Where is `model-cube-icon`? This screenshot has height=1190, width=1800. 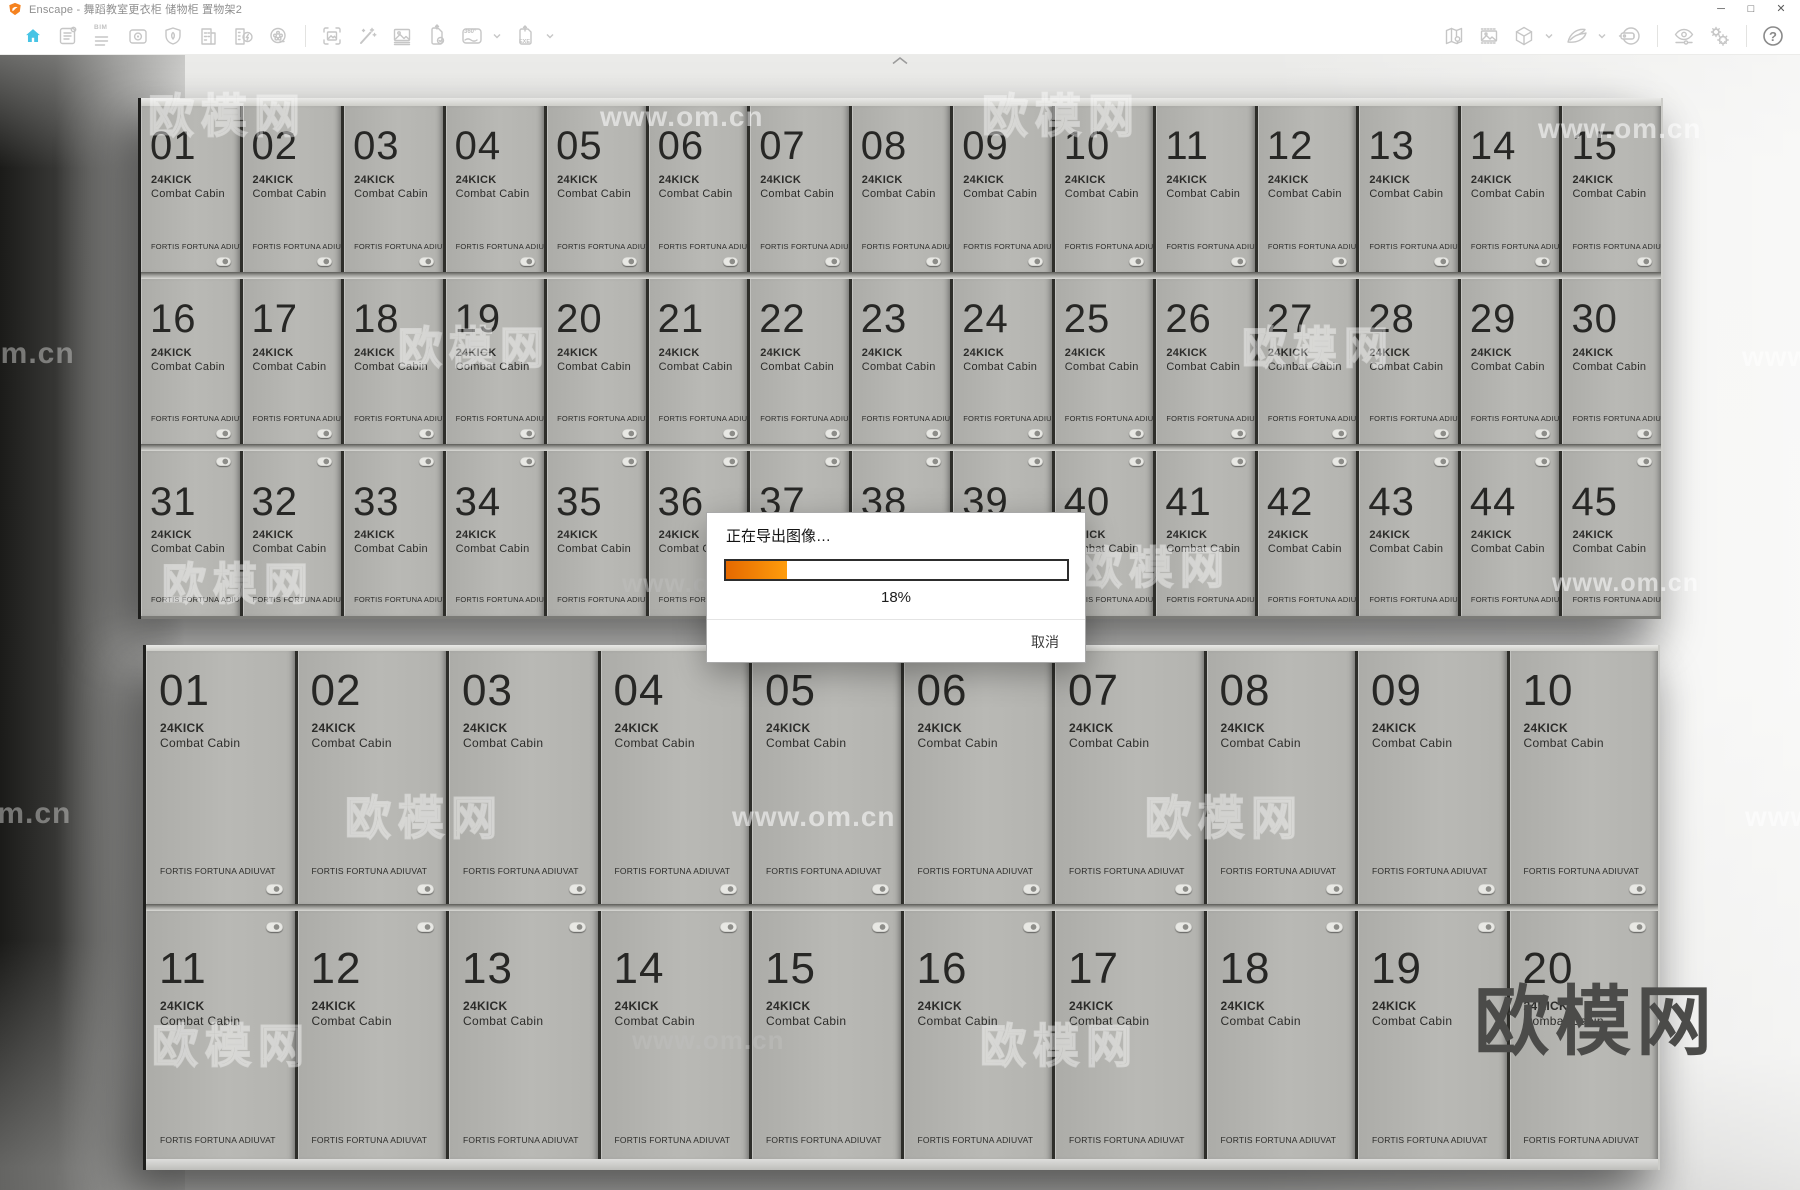 model-cube-icon is located at coordinates (1524, 36).